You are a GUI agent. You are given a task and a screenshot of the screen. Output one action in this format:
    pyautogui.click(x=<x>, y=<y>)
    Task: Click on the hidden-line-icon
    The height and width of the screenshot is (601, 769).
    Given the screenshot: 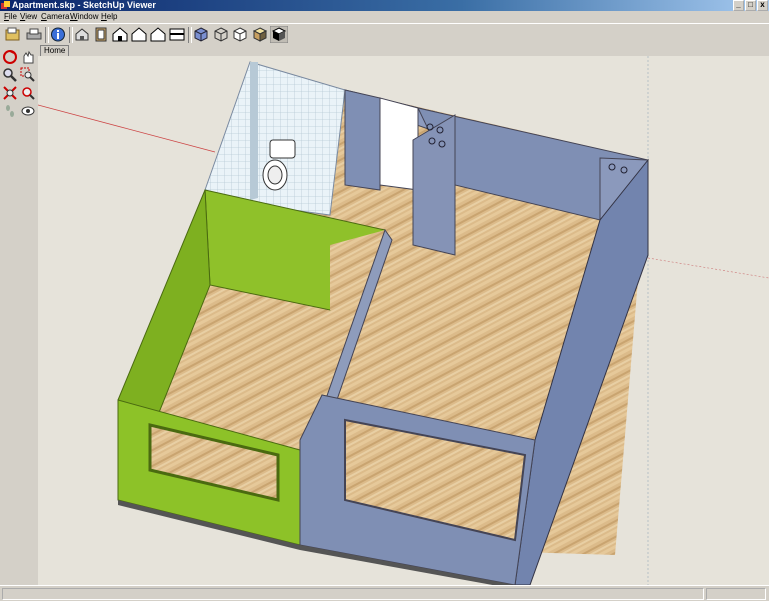 What is the action you would take?
    pyautogui.click(x=240, y=34)
    